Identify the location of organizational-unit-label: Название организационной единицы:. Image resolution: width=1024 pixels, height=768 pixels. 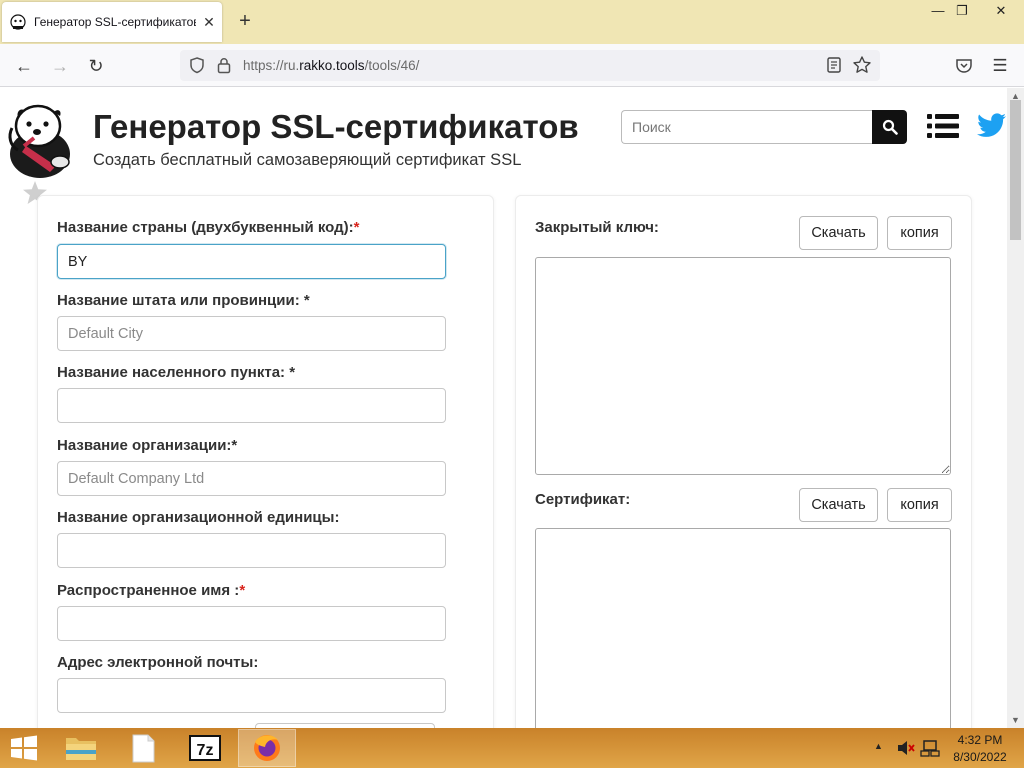
(198, 517).